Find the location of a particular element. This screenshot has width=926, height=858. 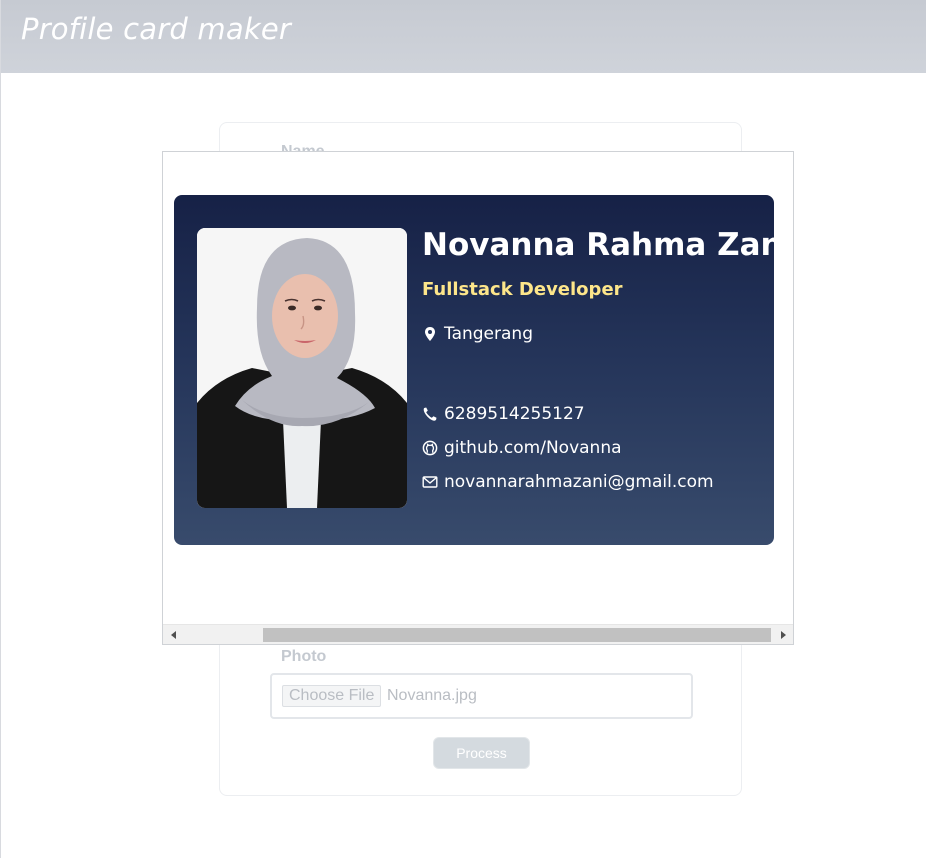

process-button: Process is located at coordinates (481, 753).